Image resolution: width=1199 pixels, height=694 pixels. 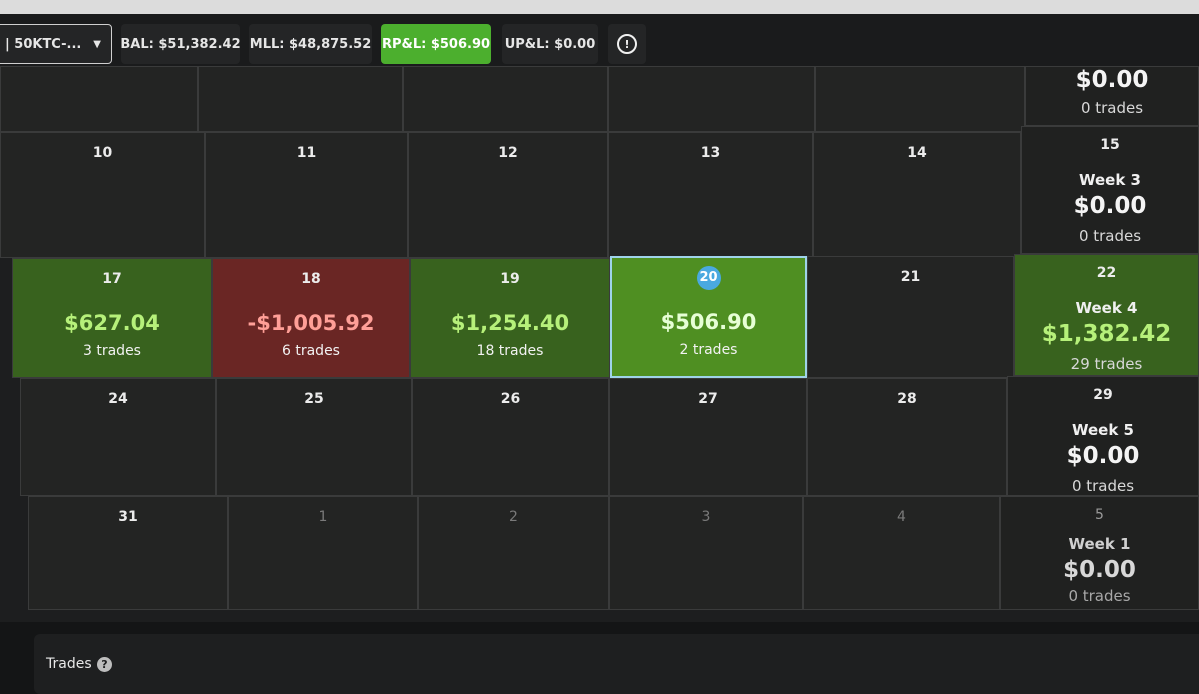 I want to click on calendar-day: 31, so click(x=128, y=553).